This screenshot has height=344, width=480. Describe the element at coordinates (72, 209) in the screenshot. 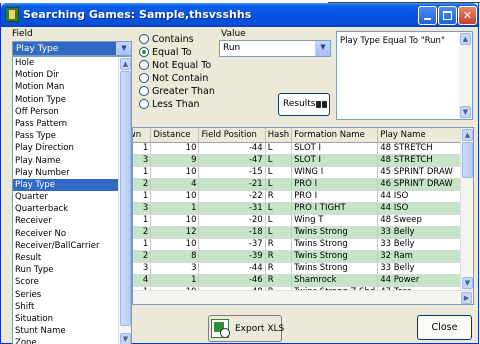

I see `field-option: Quarterback` at that location.